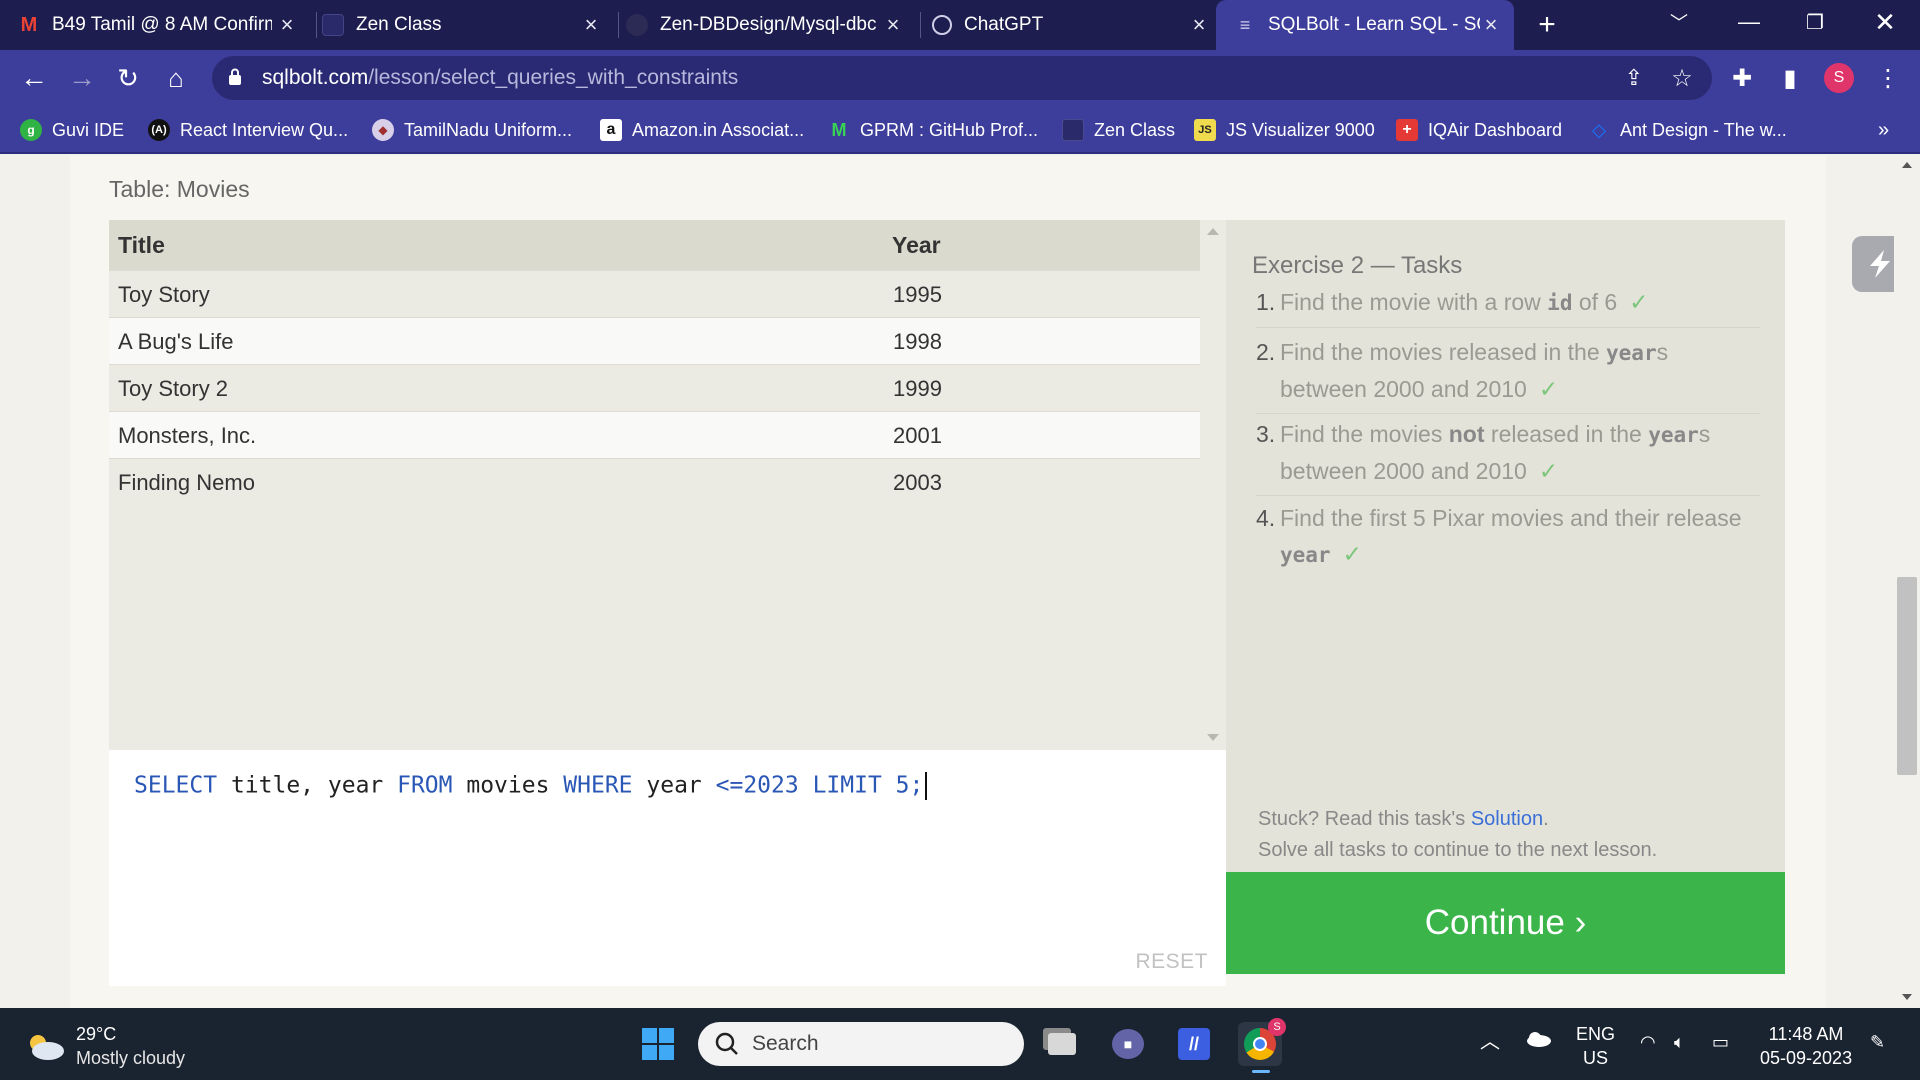 The width and height of the screenshot is (1920, 1080). Describe the element at coordinates (47, 1047) in the screenshot. I see `cloud-icon` at that location.